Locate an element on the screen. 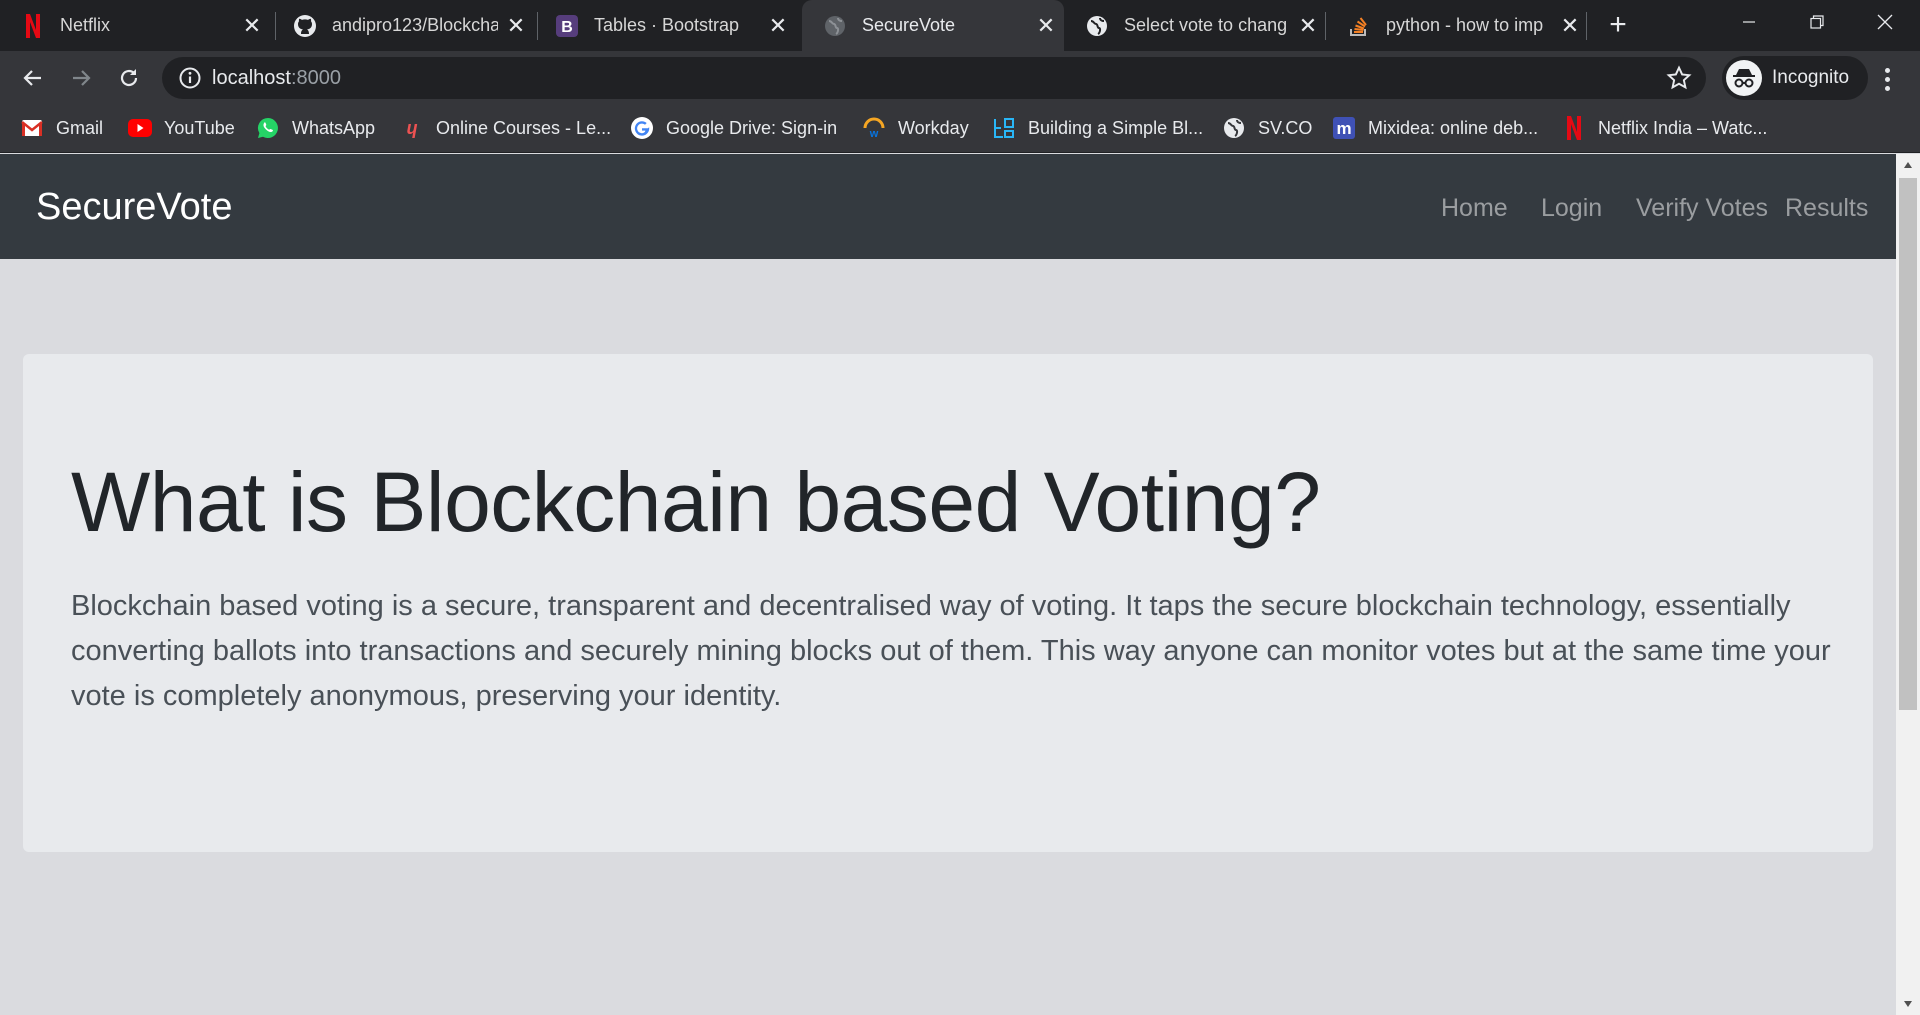 The height and width of the screenshot is (1015, 1920). browser-menu-button is located at coordinates (1887, 79).